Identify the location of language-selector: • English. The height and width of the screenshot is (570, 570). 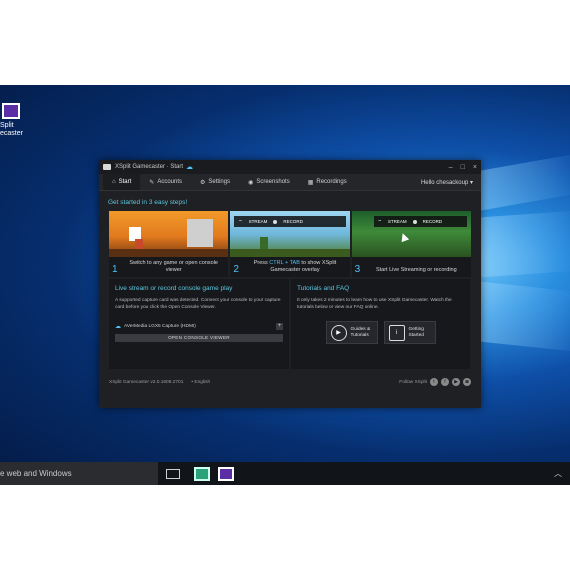
(200, 382).